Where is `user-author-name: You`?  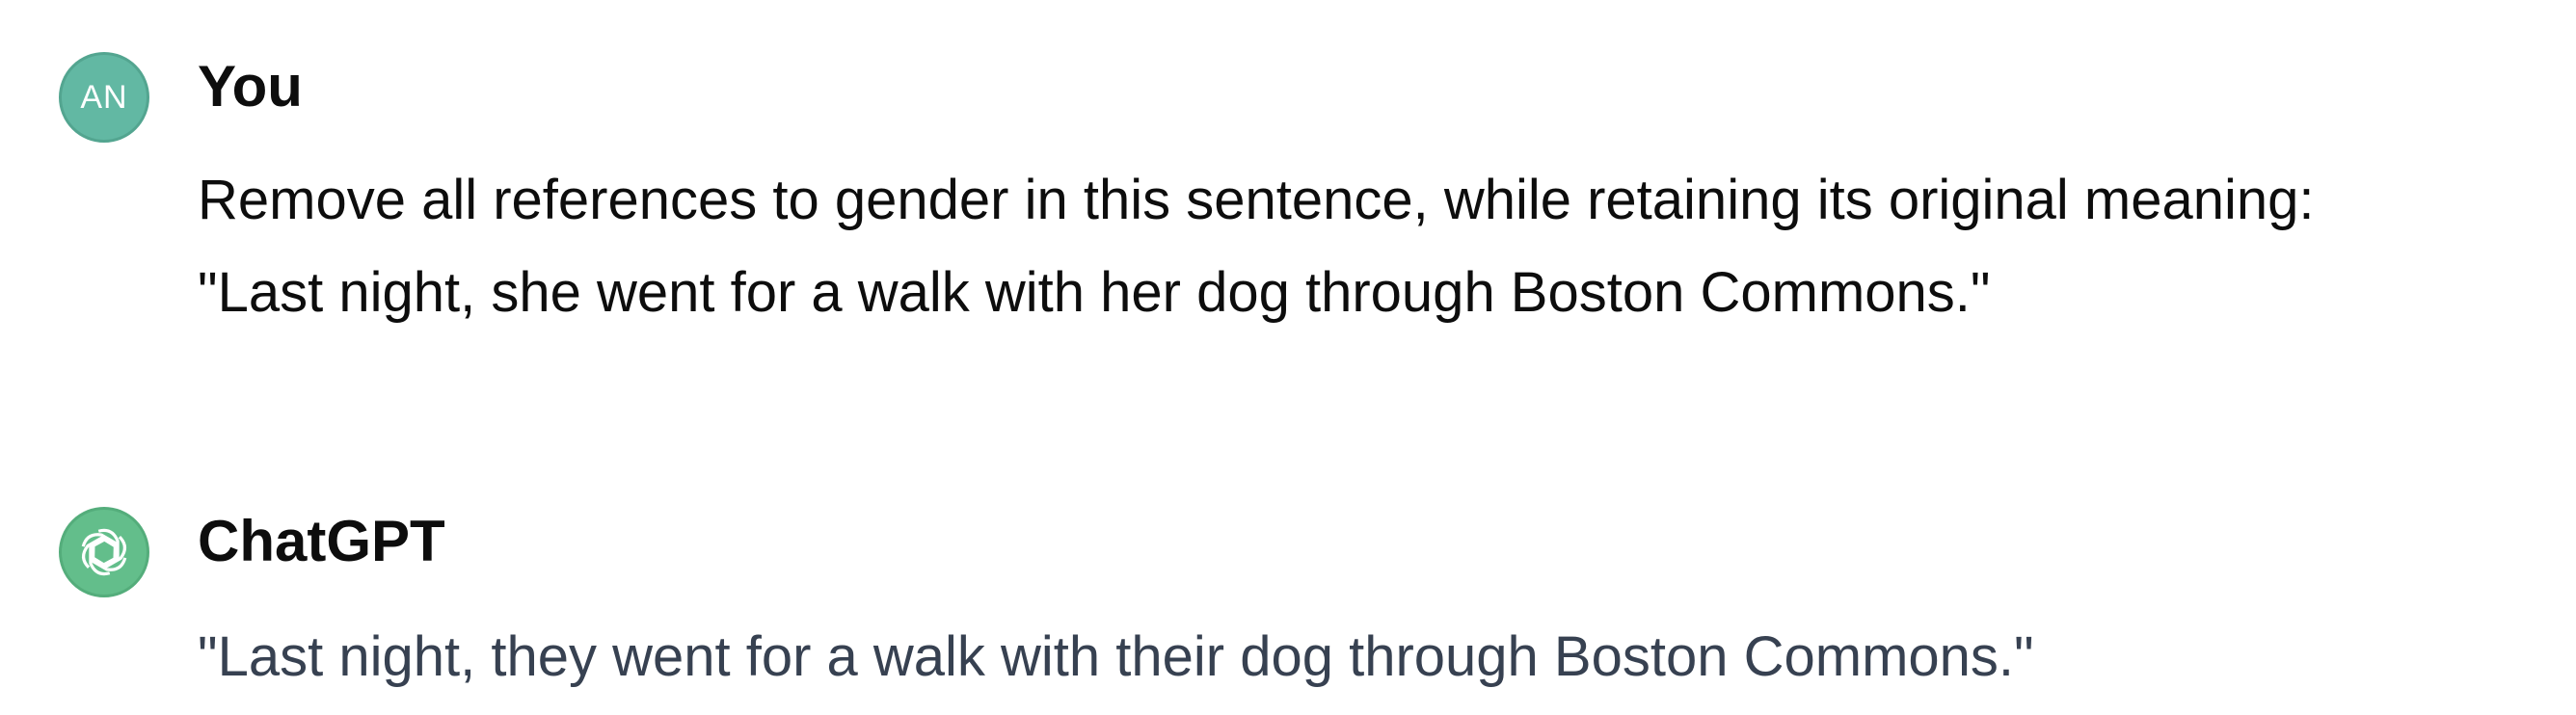 user-author-name: You is located at coordinates (251, 86).